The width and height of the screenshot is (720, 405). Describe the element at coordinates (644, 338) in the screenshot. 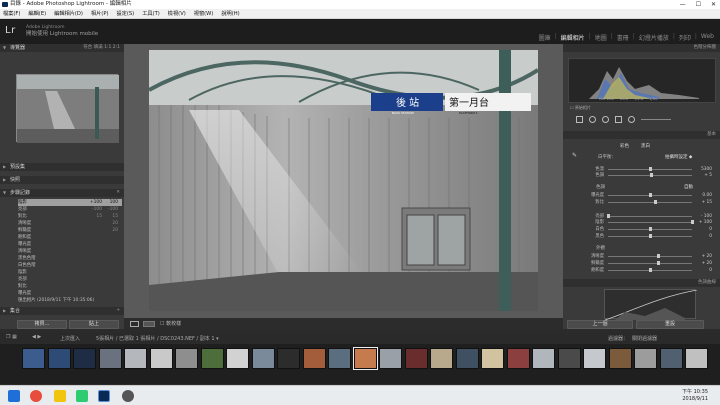

I see `filter-dropdown: 關閉過濾器` at that location.